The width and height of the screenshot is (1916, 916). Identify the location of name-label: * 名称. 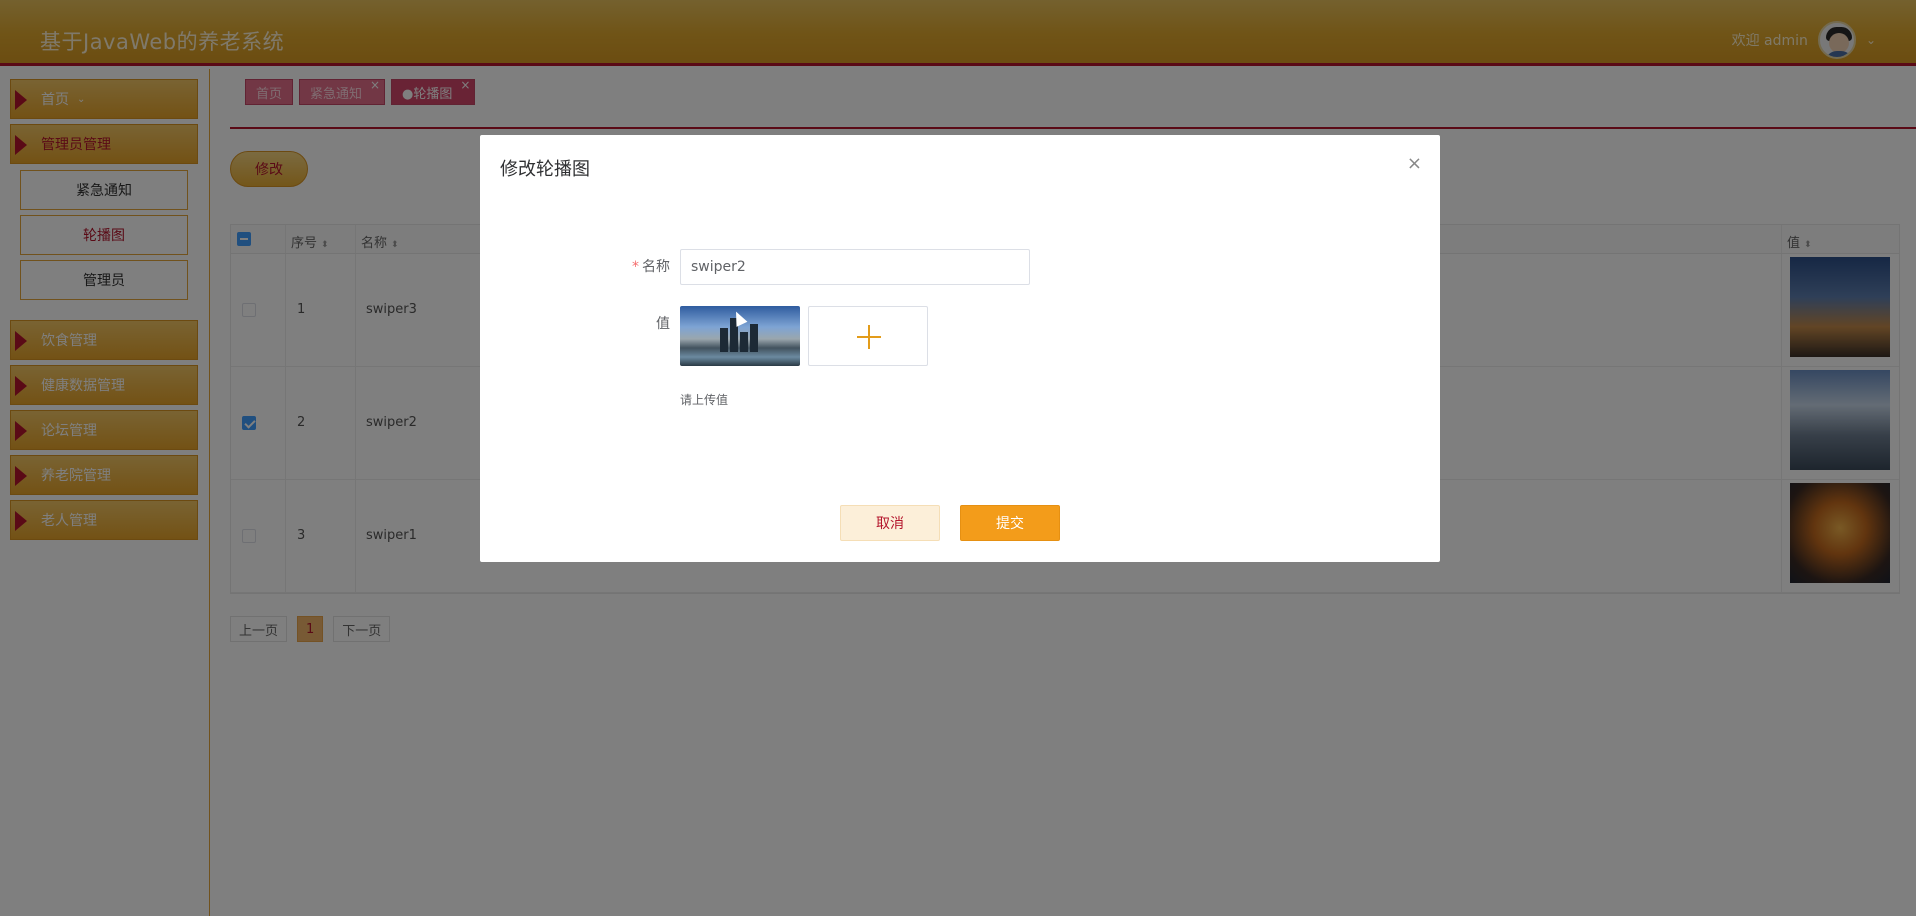
(651, 267).